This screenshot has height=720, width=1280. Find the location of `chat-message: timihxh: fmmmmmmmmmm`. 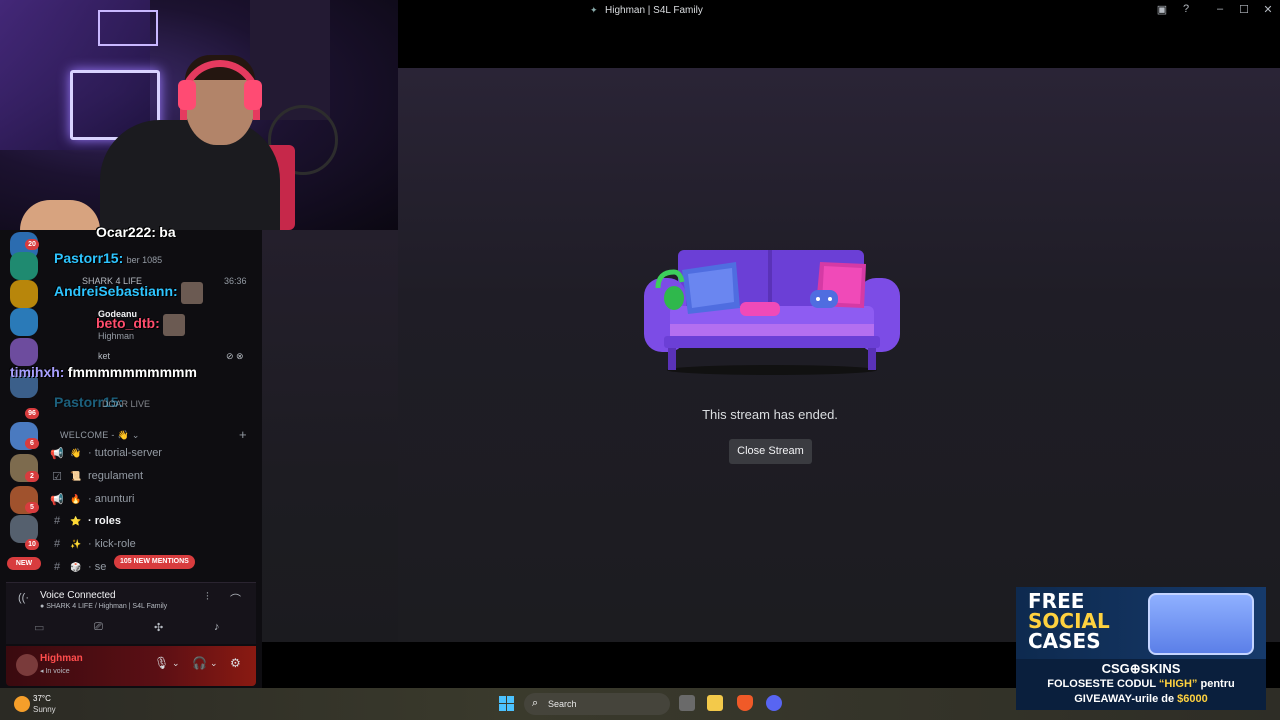

chat-message: timihxh: fmmmmmmmmmm is located at coordinates (103, 372).